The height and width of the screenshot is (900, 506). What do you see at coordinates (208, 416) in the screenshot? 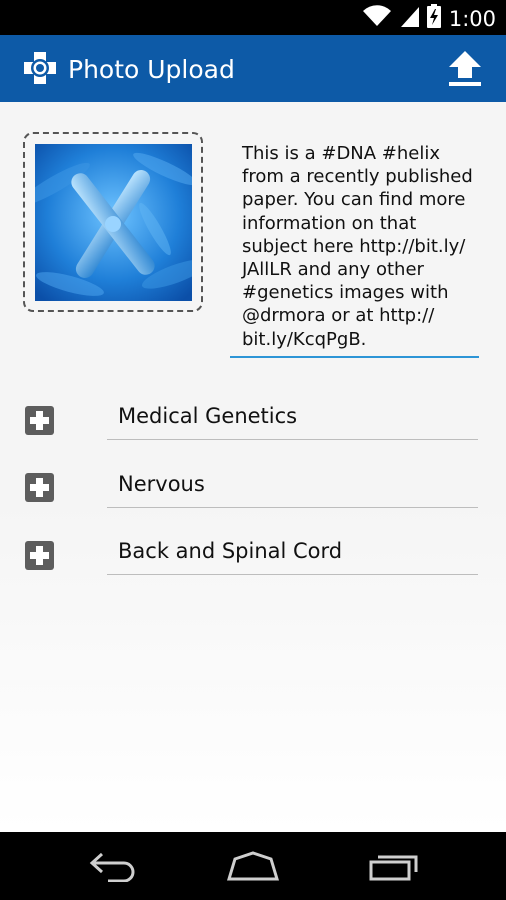
I see `category-label: Medical Genetics` at bounding box center [208, 416].